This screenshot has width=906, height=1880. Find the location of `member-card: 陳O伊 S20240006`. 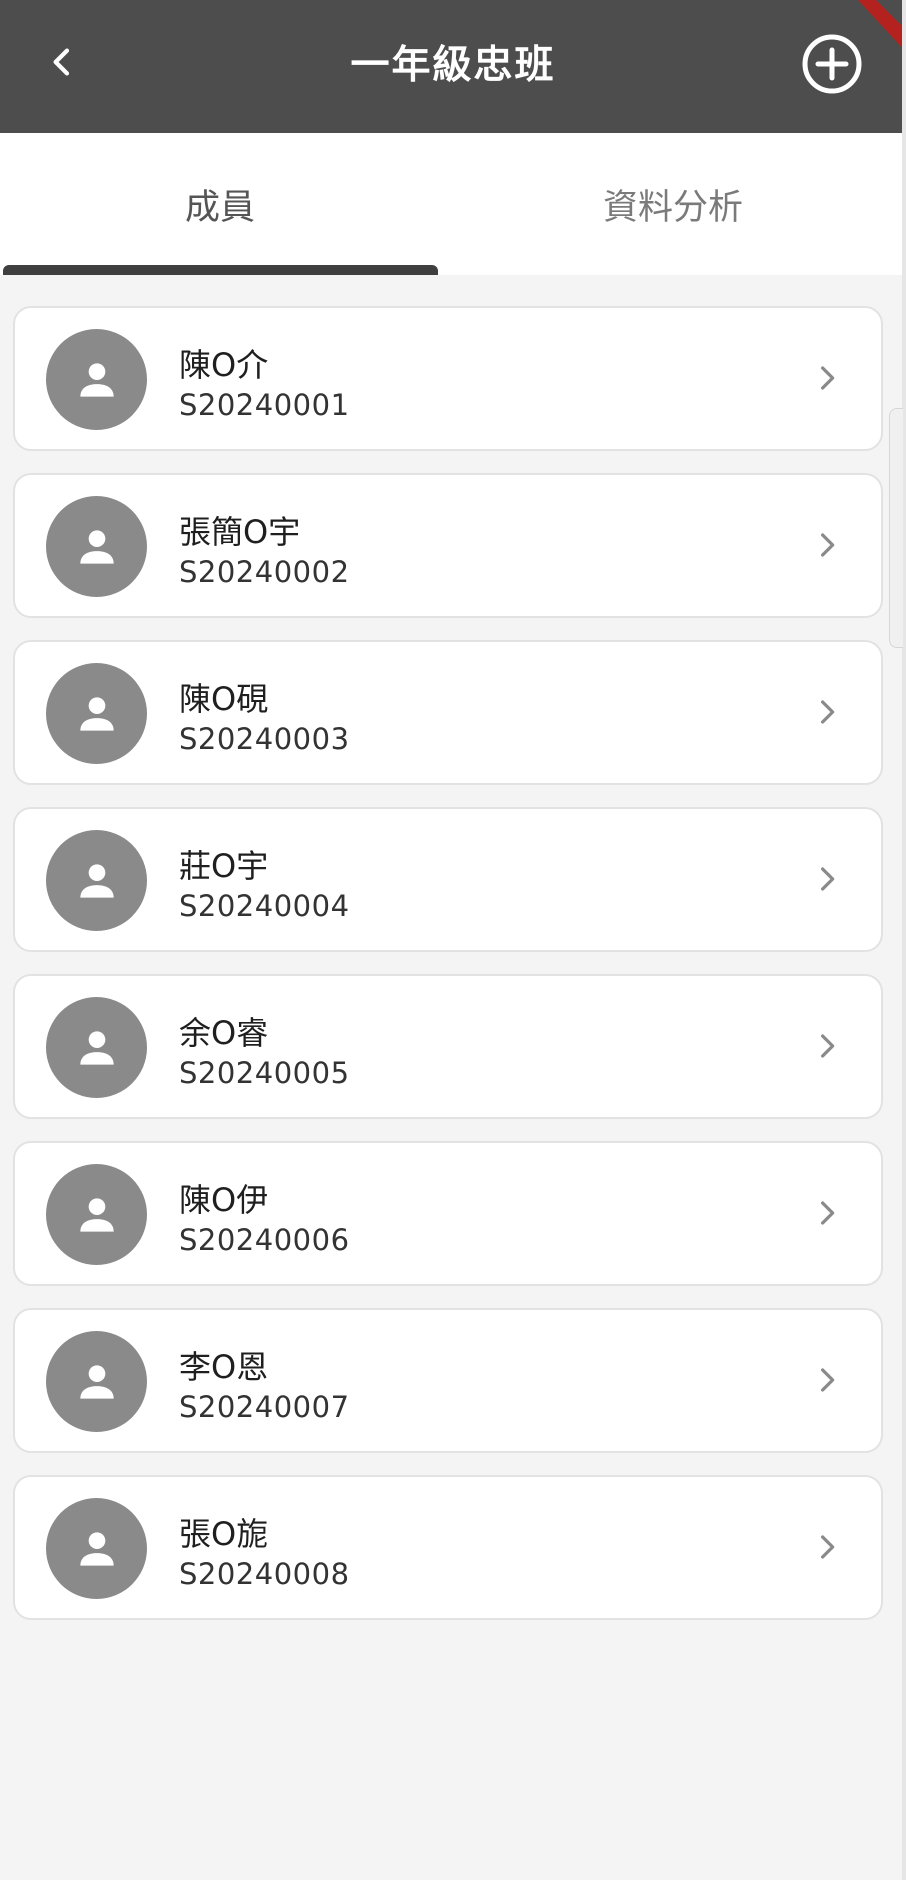

member-card: 陳O伊 S20240006 is located at coordinates (448, 1213).